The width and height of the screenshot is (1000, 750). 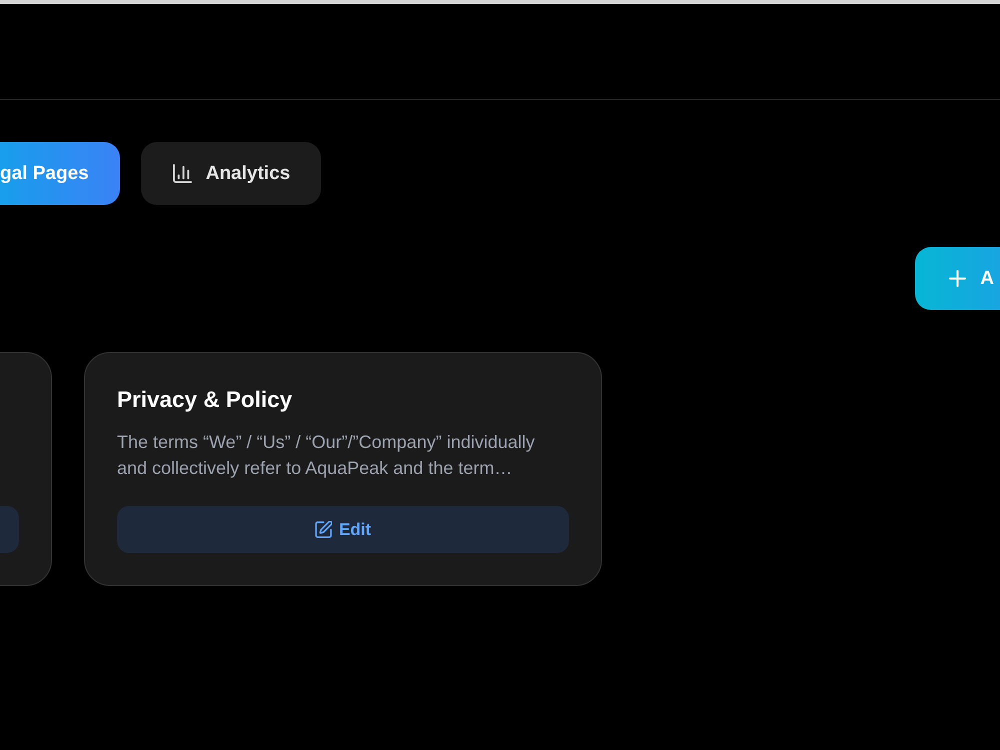 I want to click on tab: Analytics, so click(x=231, y=173).